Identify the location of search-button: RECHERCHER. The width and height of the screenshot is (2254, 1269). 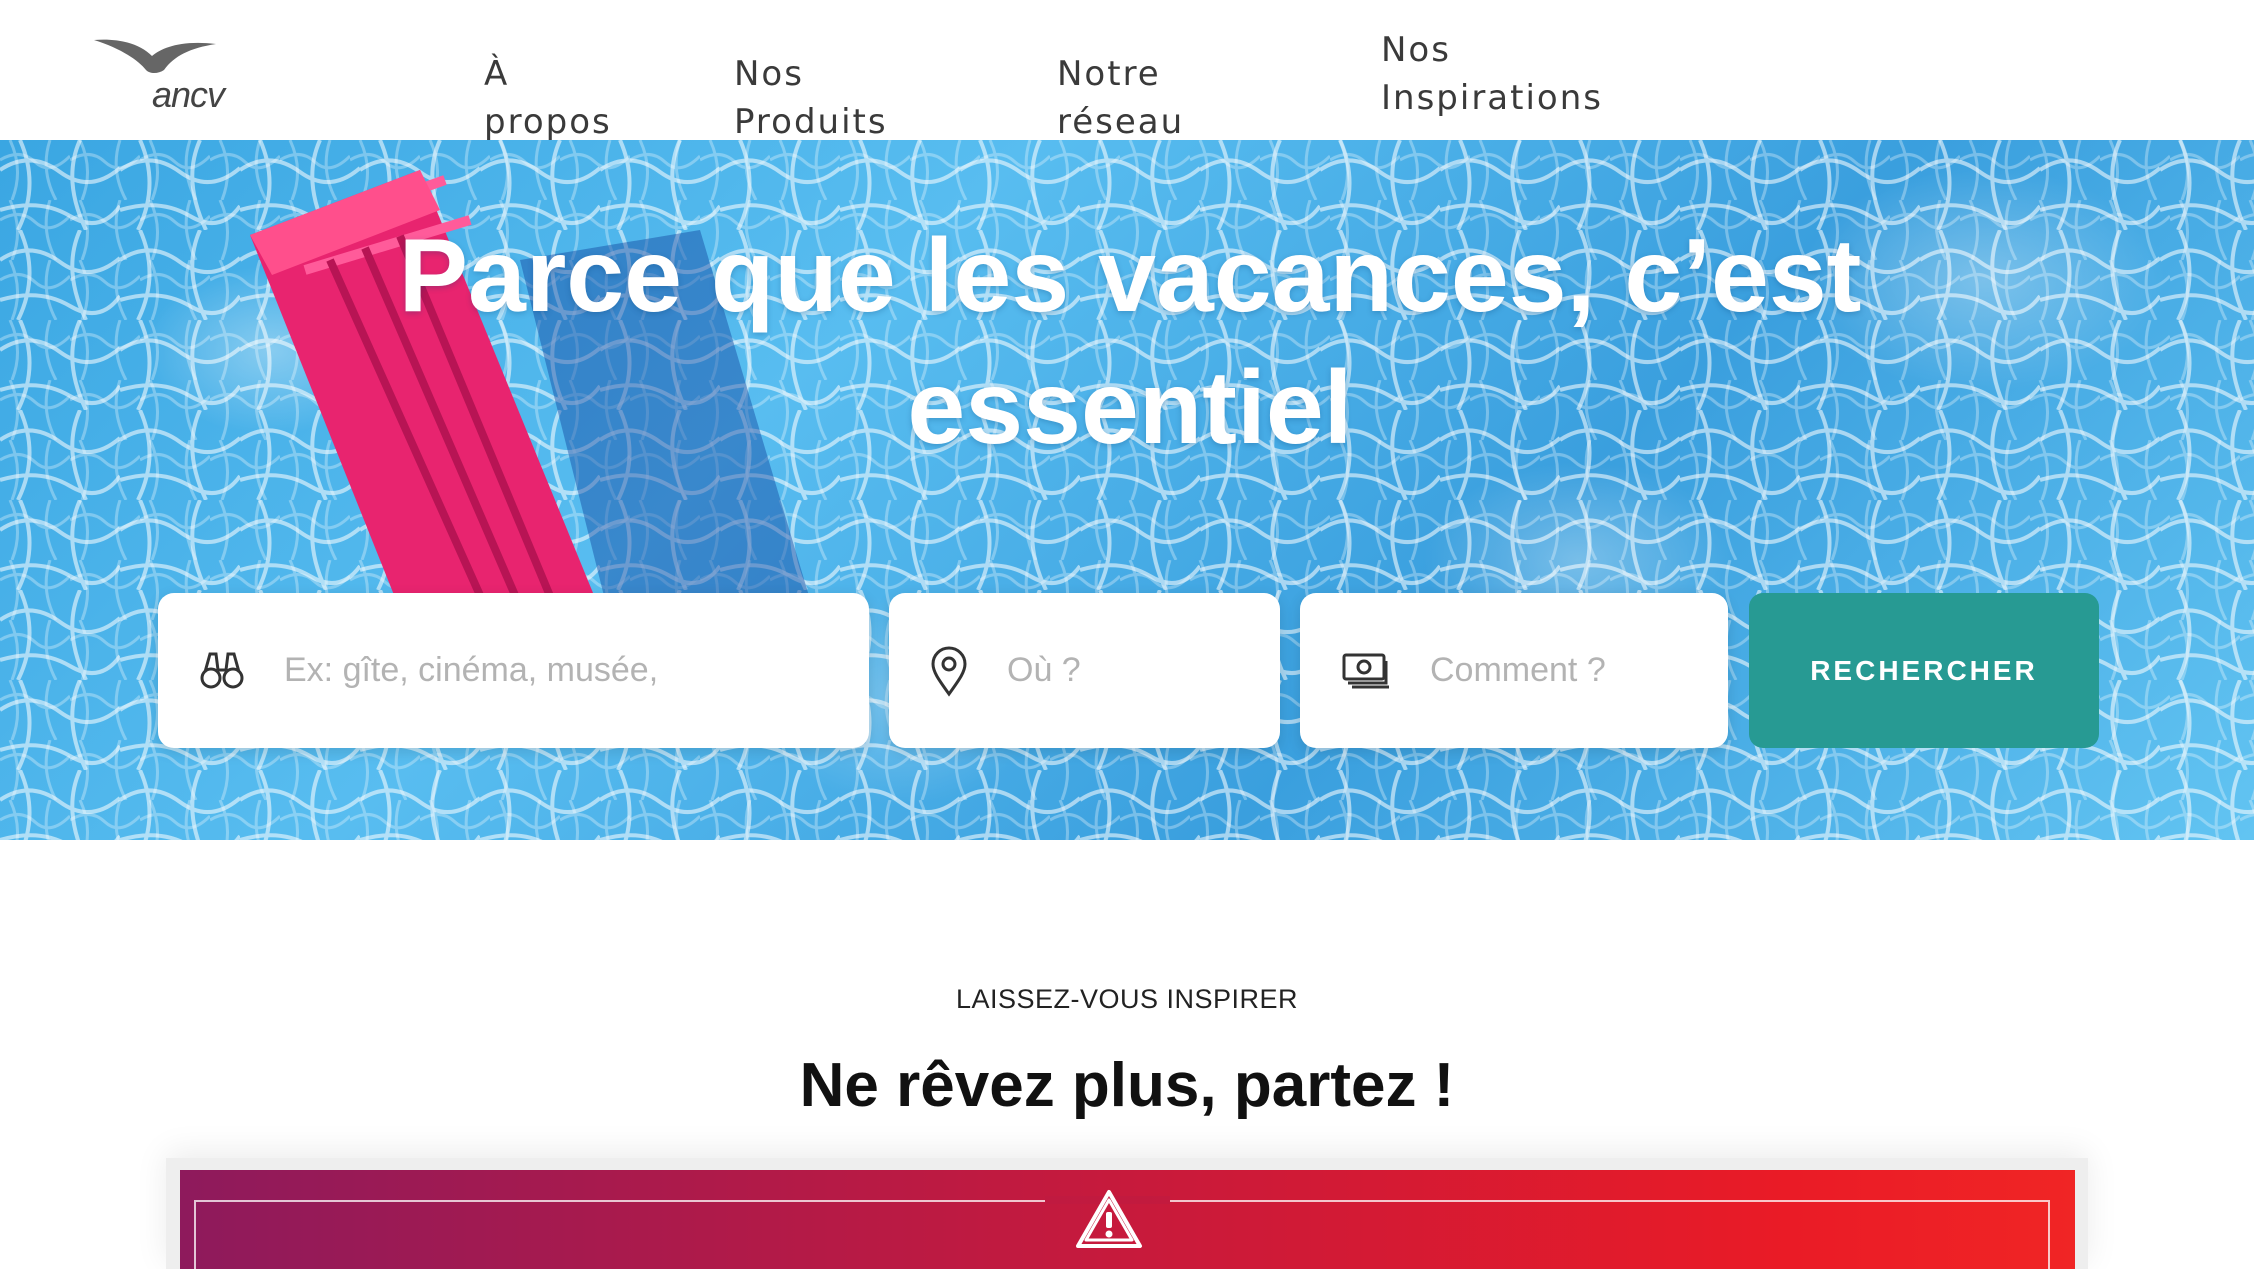
(1924, 670).